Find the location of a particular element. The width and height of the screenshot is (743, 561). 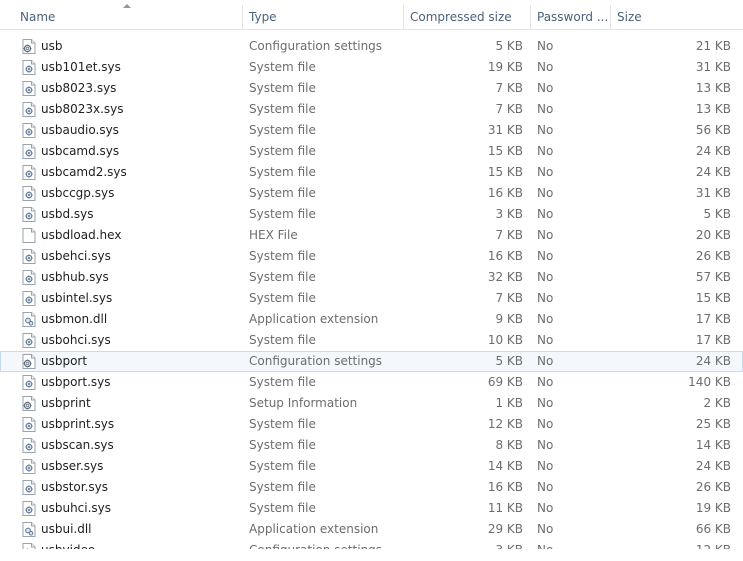

config-icon is located at coordinates (29, 361).